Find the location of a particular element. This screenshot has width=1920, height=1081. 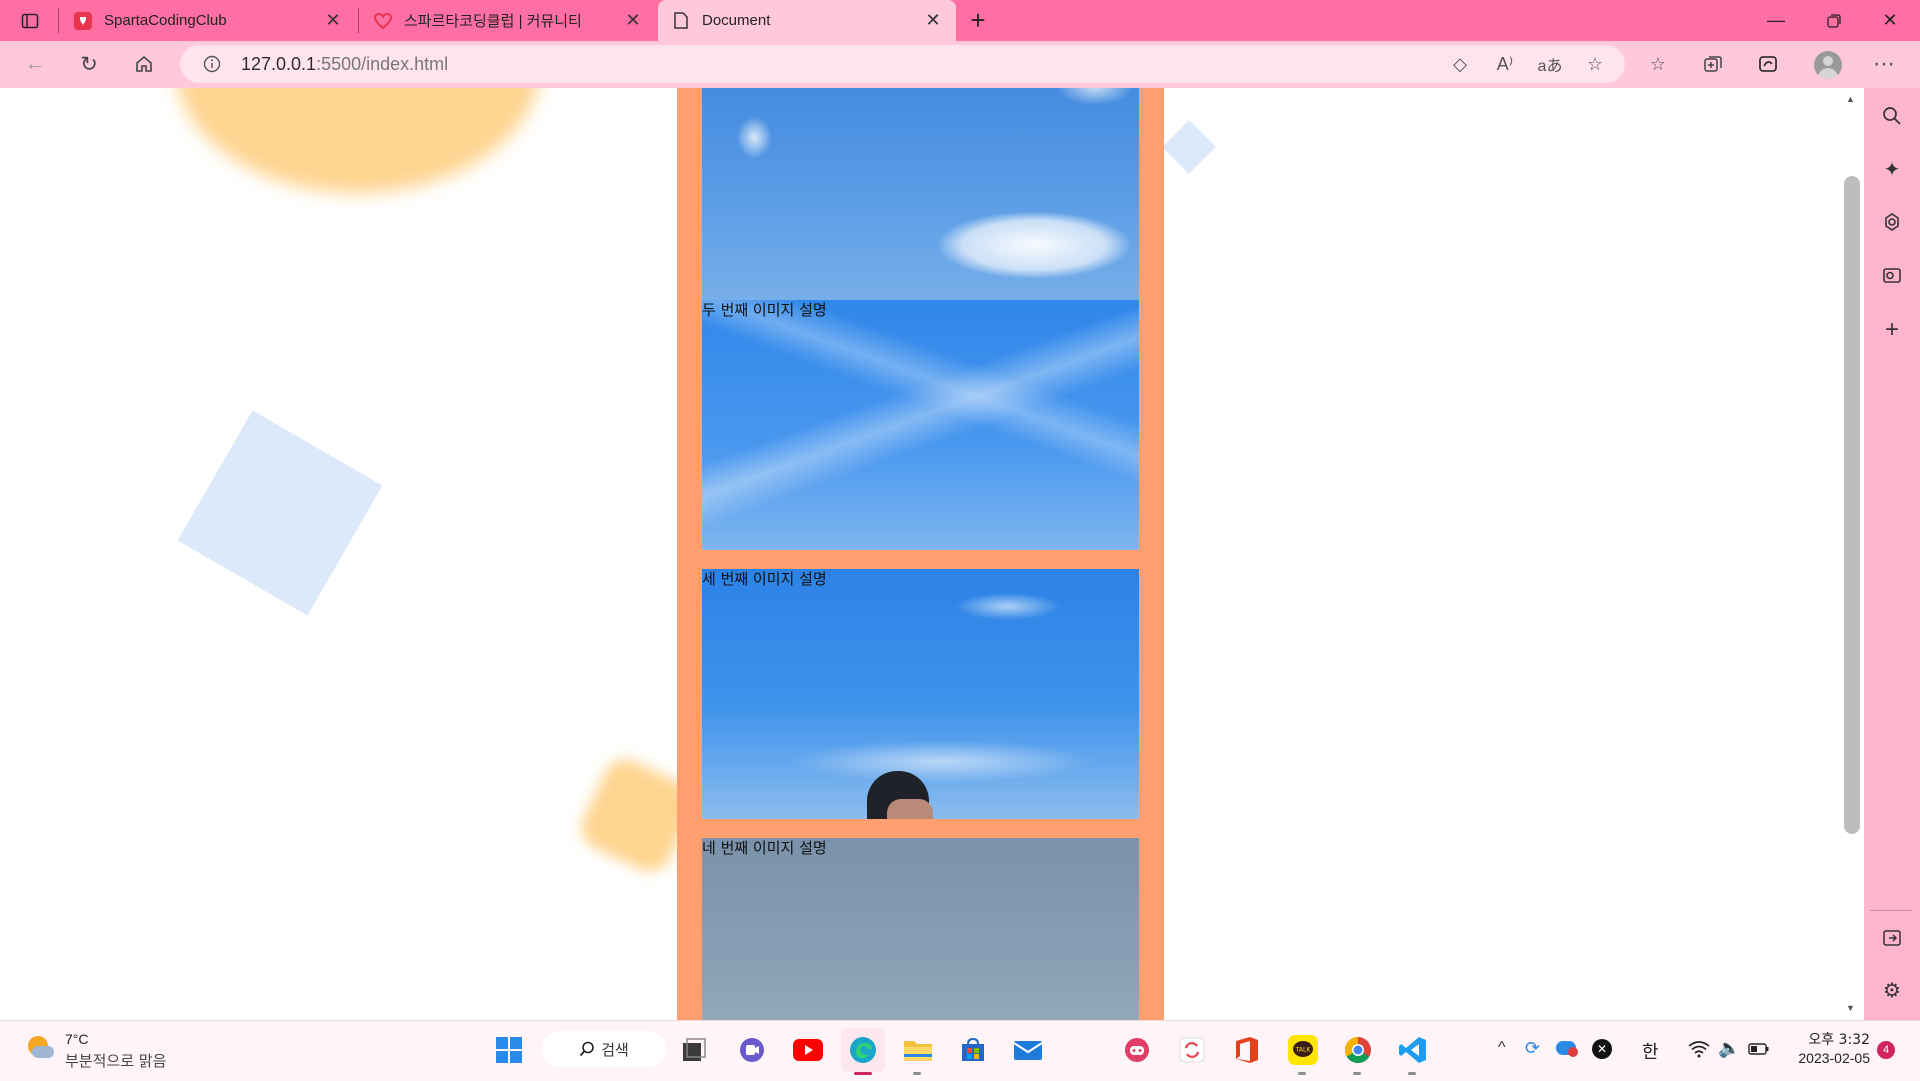

task-view-icon is located at coordinates (694, 1050).